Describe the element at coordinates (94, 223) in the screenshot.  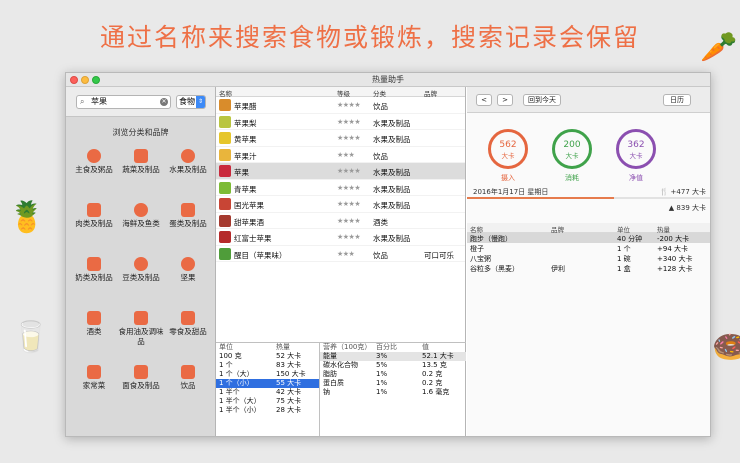
I see `category-label: 肉类及制品` at that location.